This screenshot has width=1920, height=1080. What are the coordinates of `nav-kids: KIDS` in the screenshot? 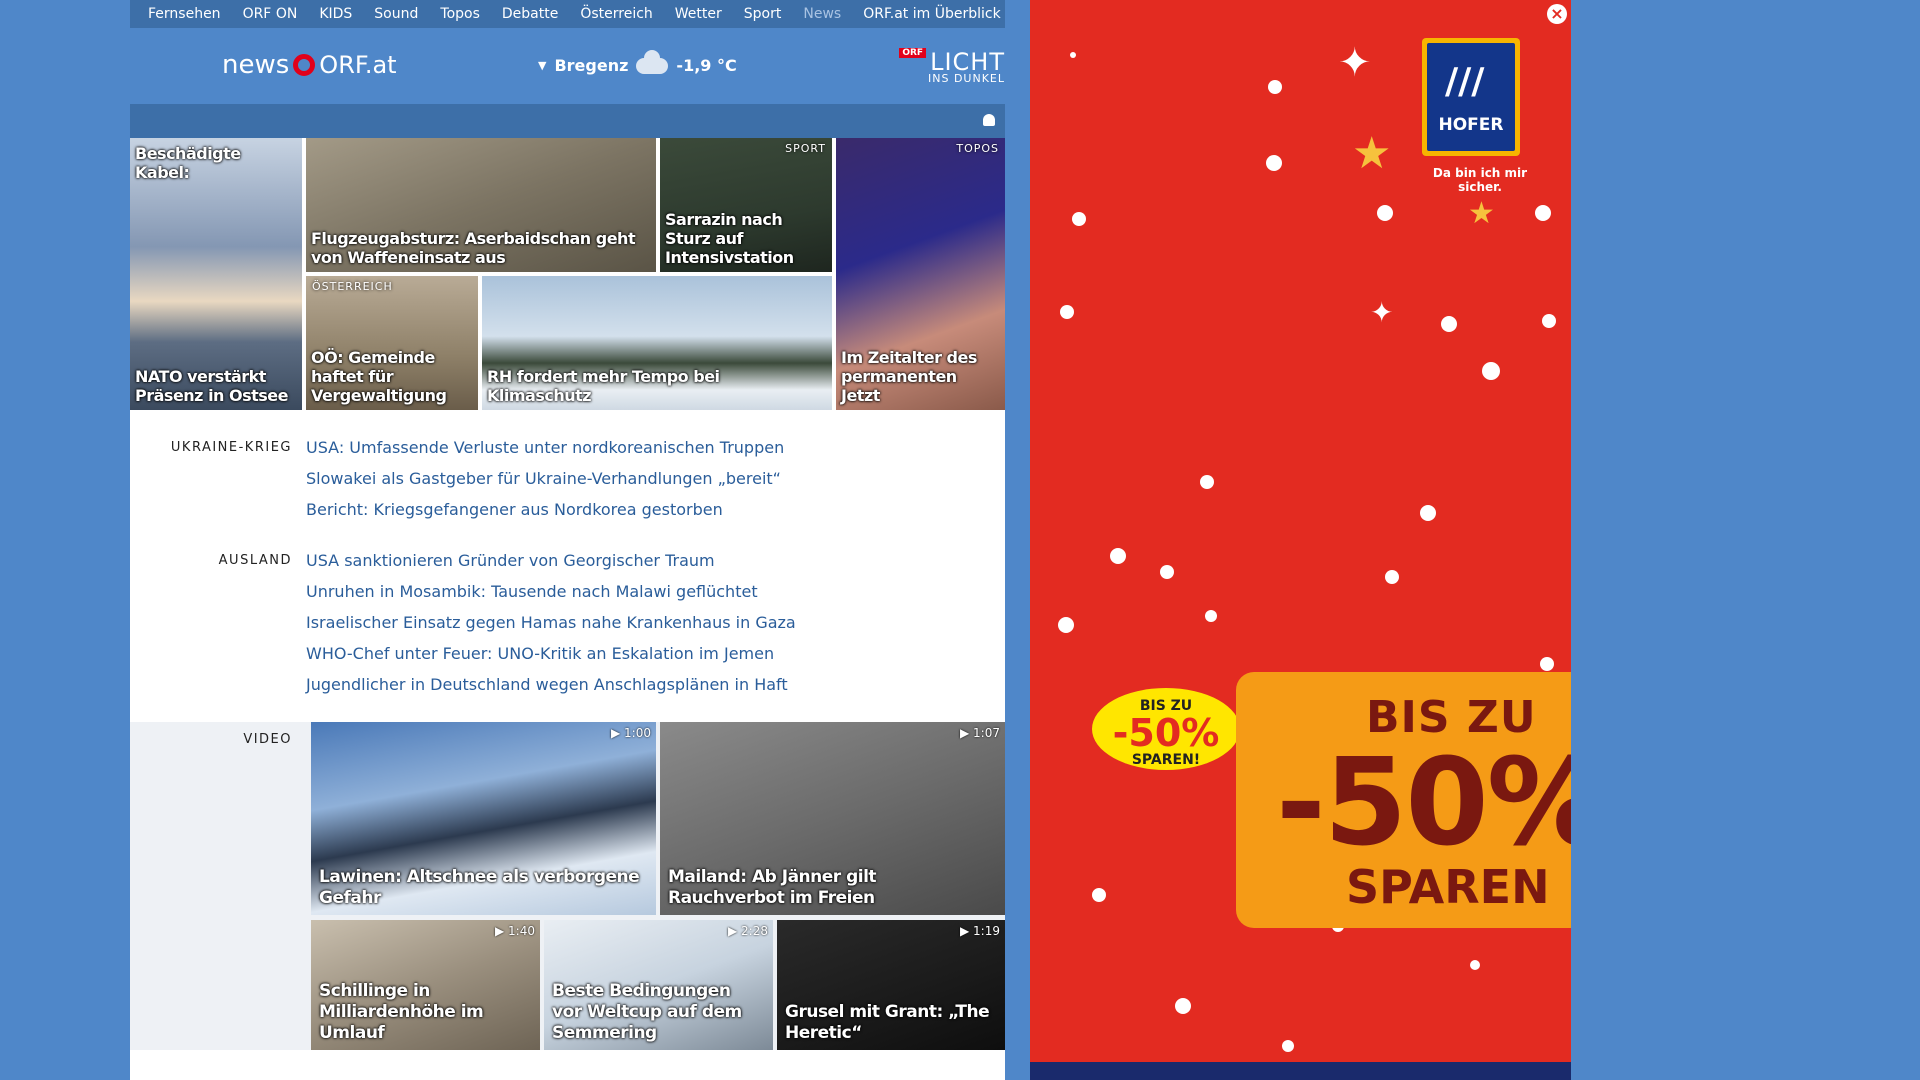 It's located at (335, 14).